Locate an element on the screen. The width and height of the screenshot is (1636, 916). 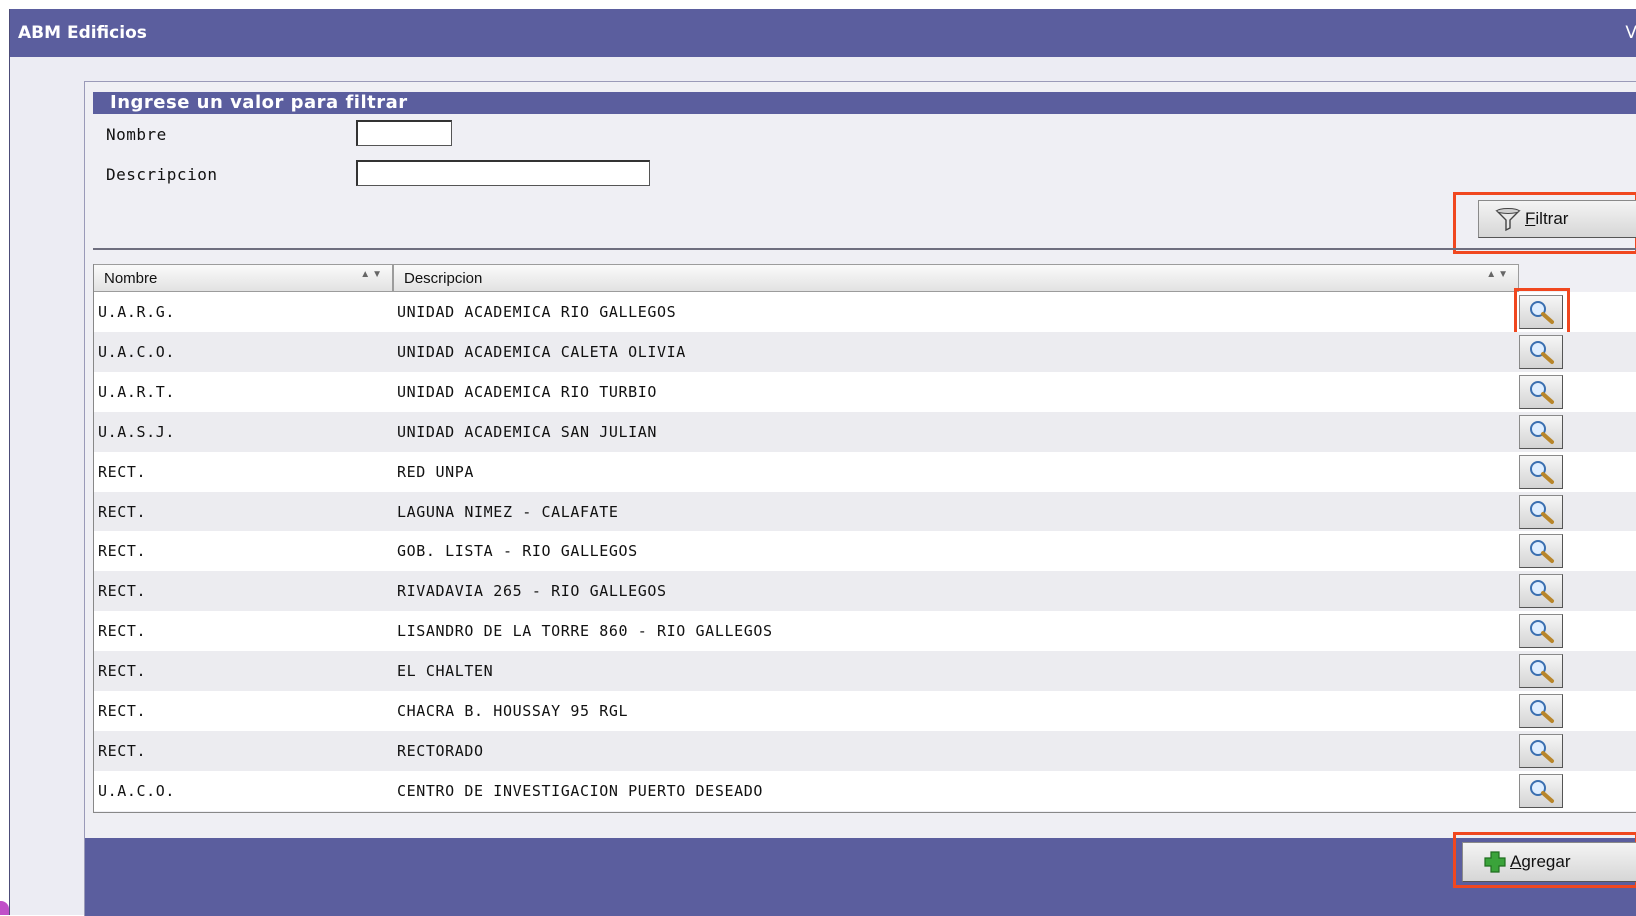
table-row: RECT. RIVADAVIA 265 - RIO GALLEGOS is located at coordinates (864, 591).